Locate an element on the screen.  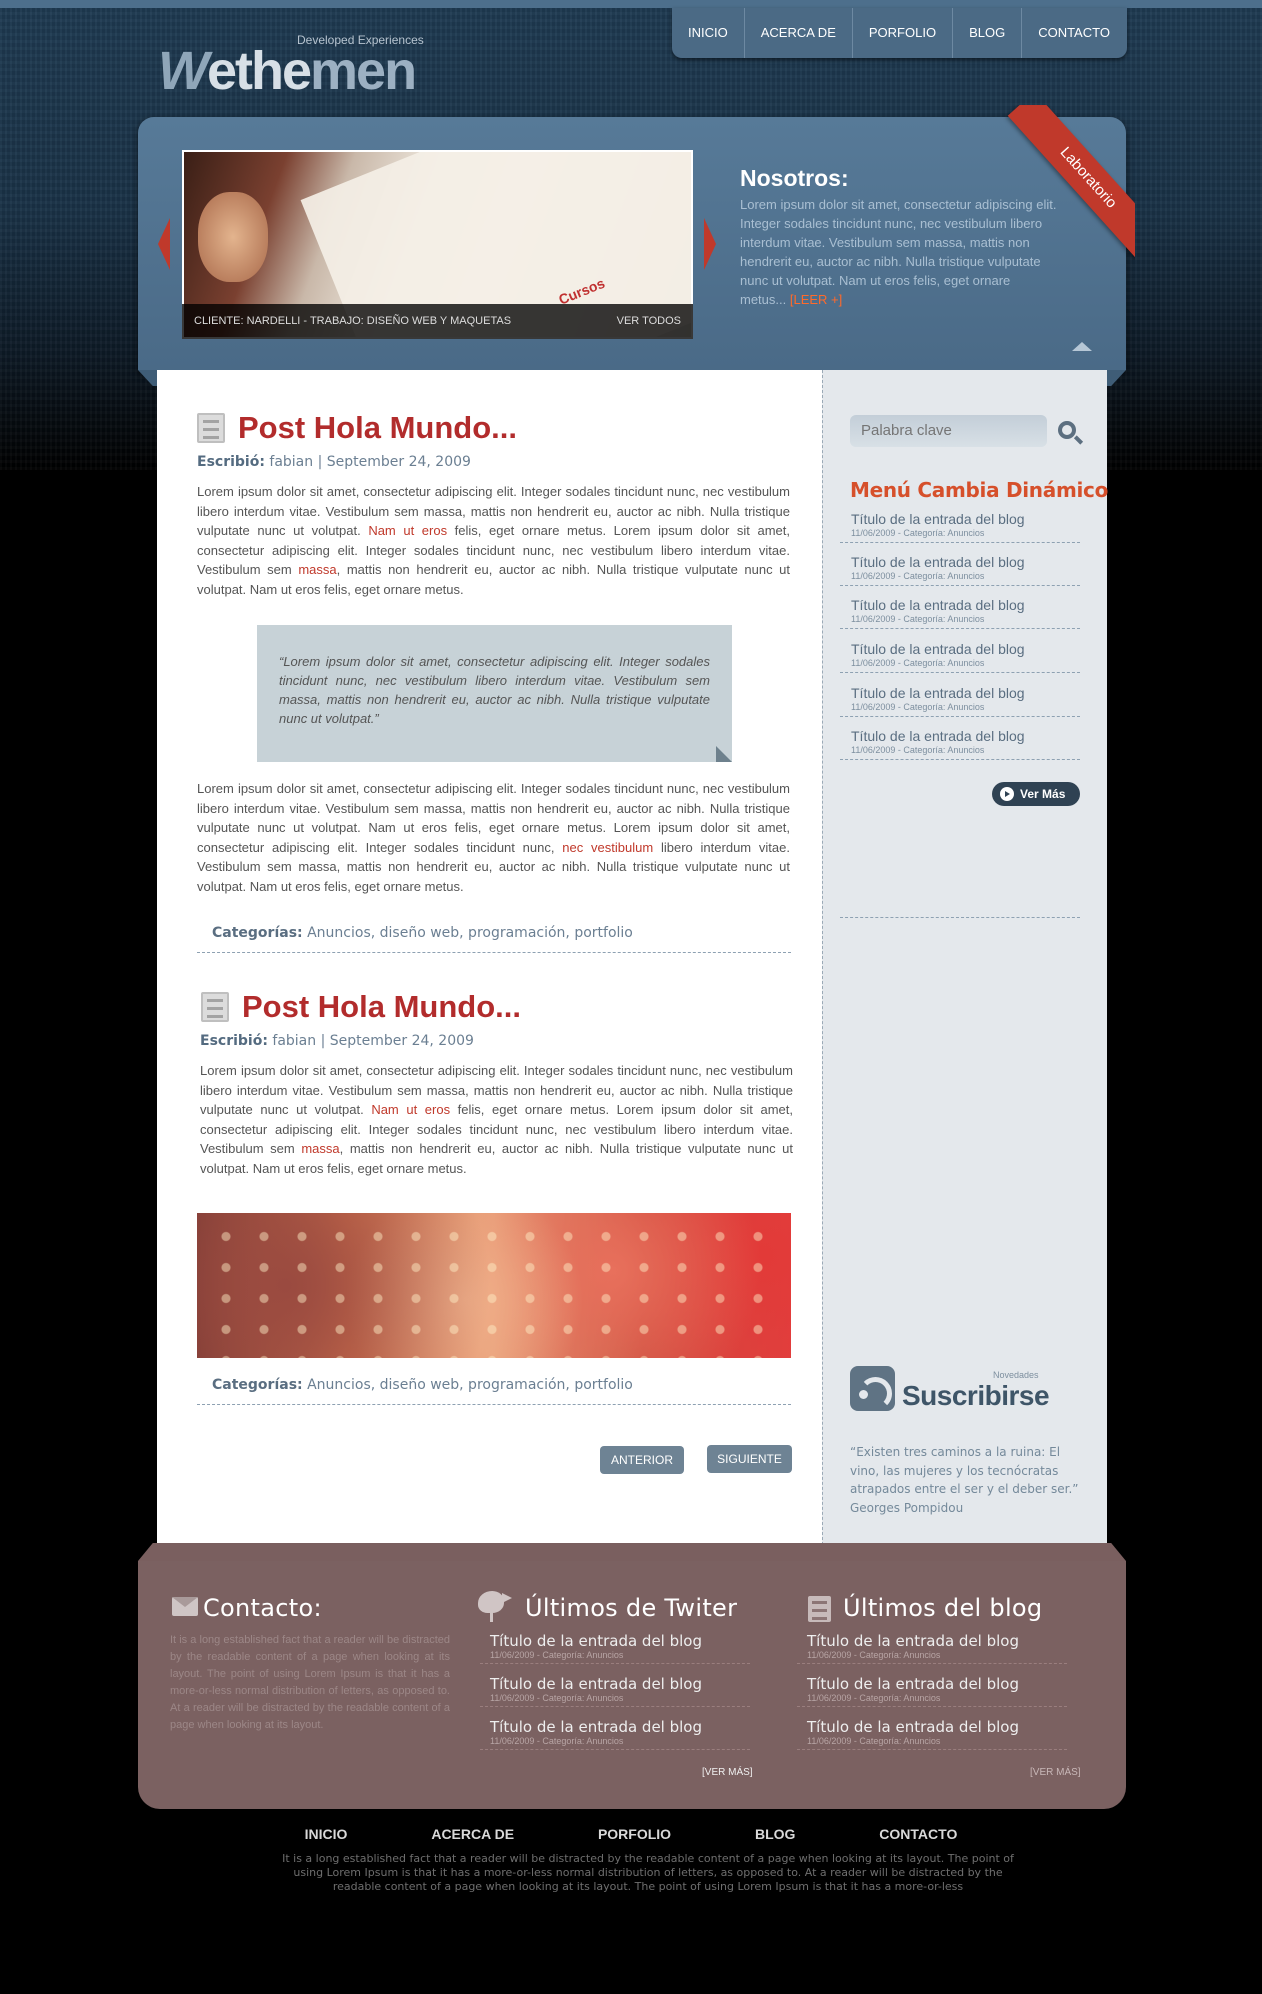
bottom-nav-acerca-de: ACERCA DE is located at coordinates (472, 1834).